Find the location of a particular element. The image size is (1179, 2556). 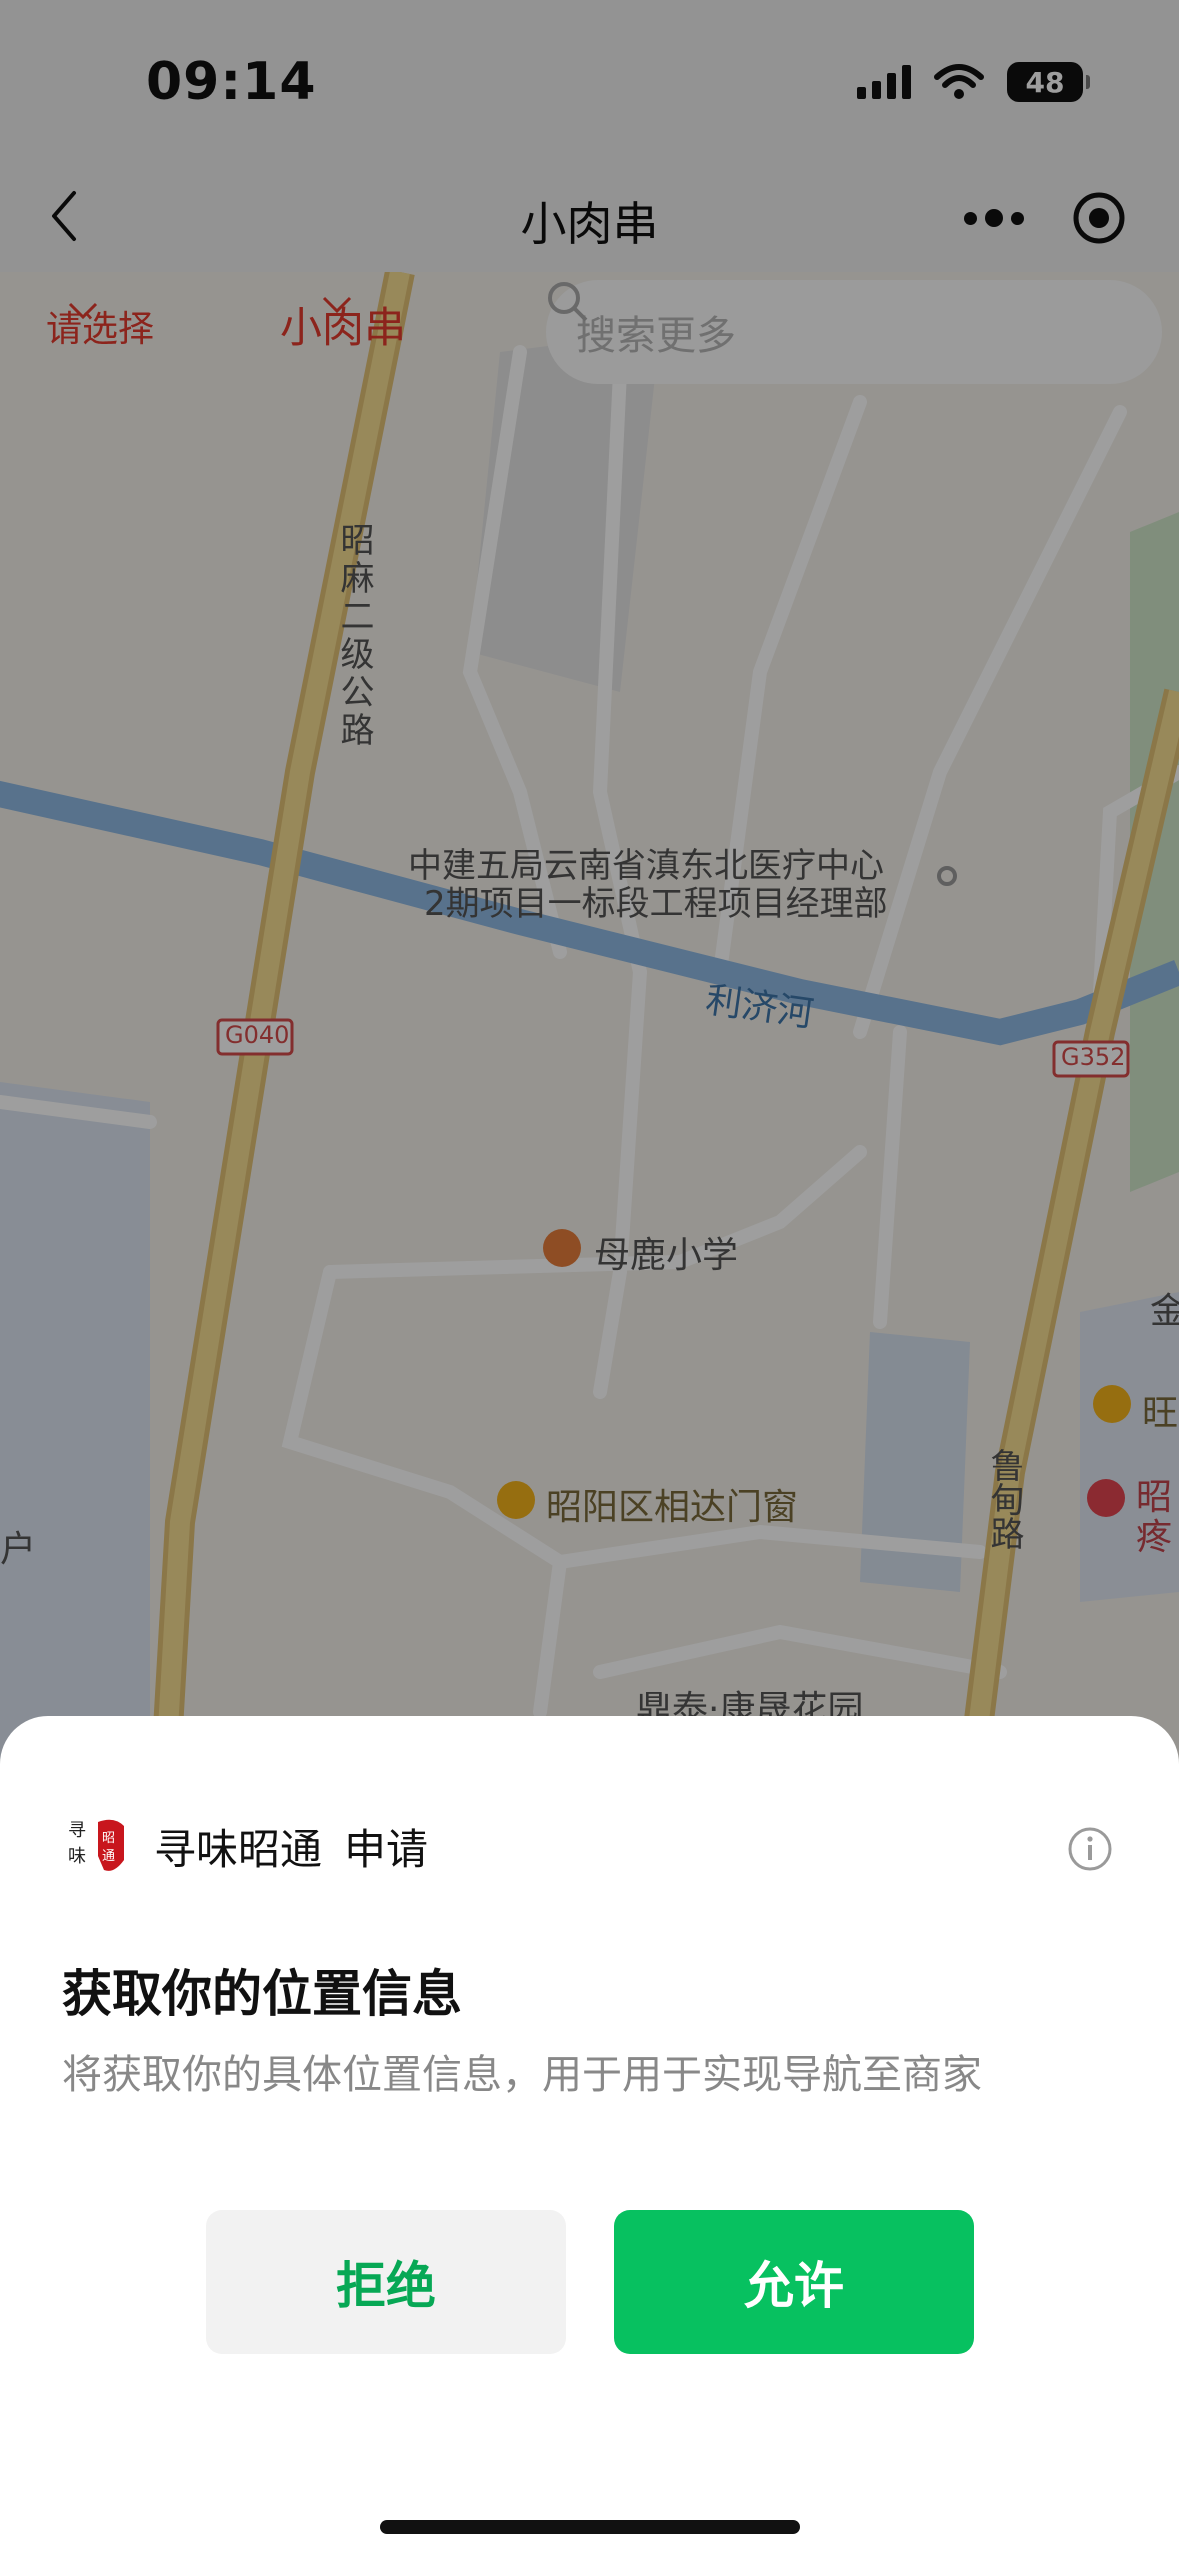

app-name: 寻味昭通 is located at coordinates (238, 1849).